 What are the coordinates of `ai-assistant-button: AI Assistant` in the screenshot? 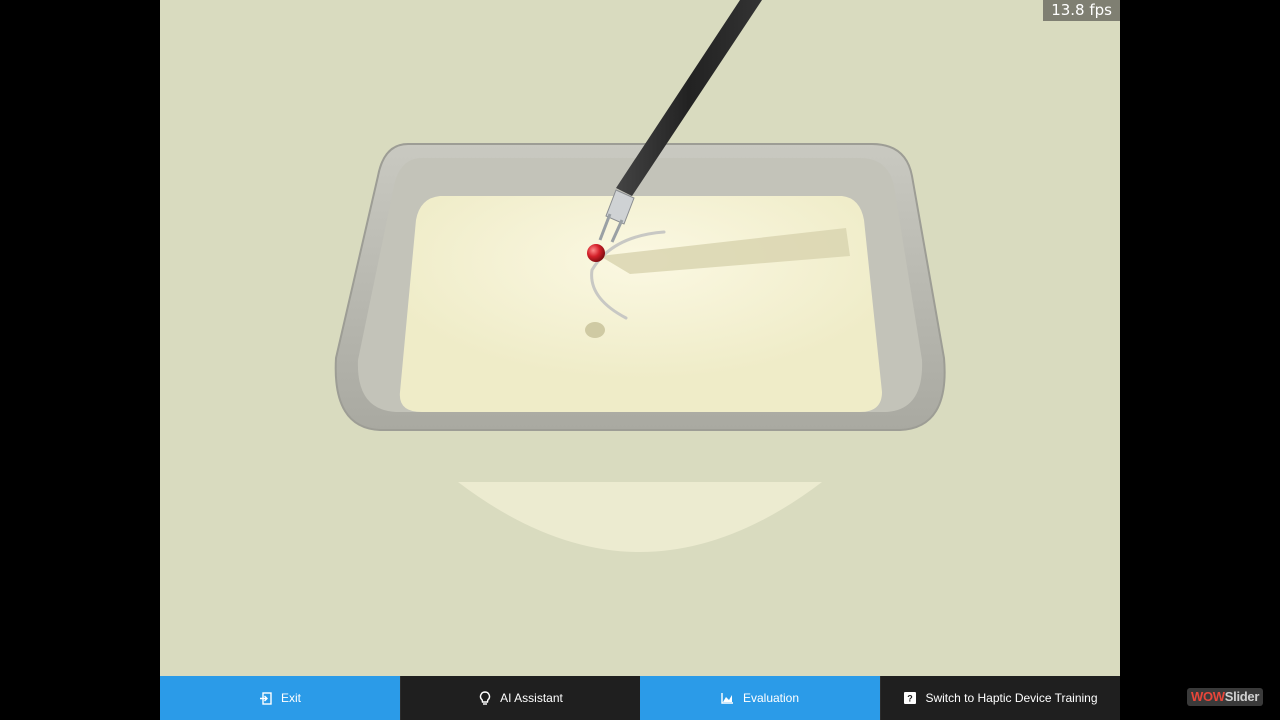 It's located at (520, 698).